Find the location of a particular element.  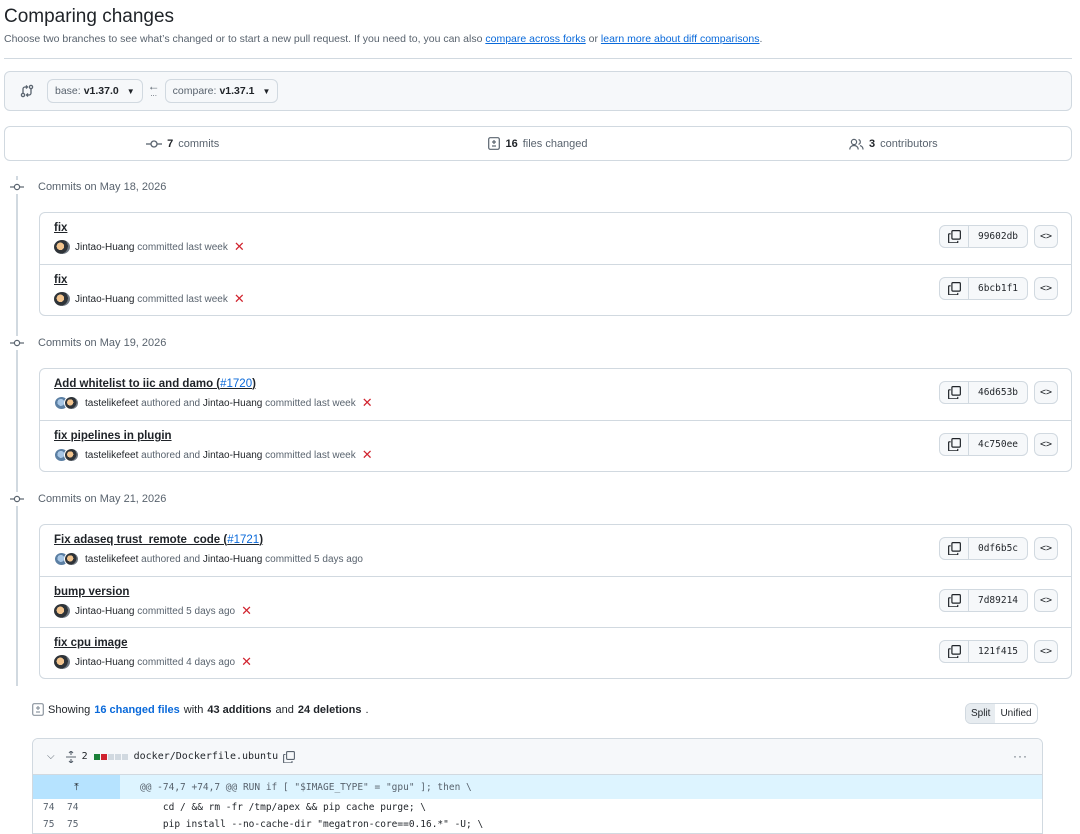

compare-branch-select: compare: v1.37.1 ▼ is located at coordinates (221, 91).